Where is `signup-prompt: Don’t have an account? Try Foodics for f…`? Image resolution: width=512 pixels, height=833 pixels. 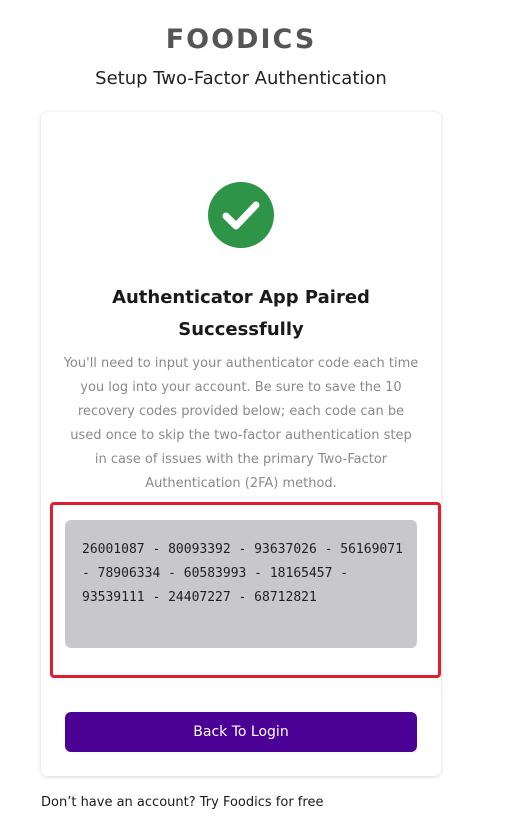 signup-prompt: Don’t have an account? Try Foodics for f… is located at coordinates (182, 802).